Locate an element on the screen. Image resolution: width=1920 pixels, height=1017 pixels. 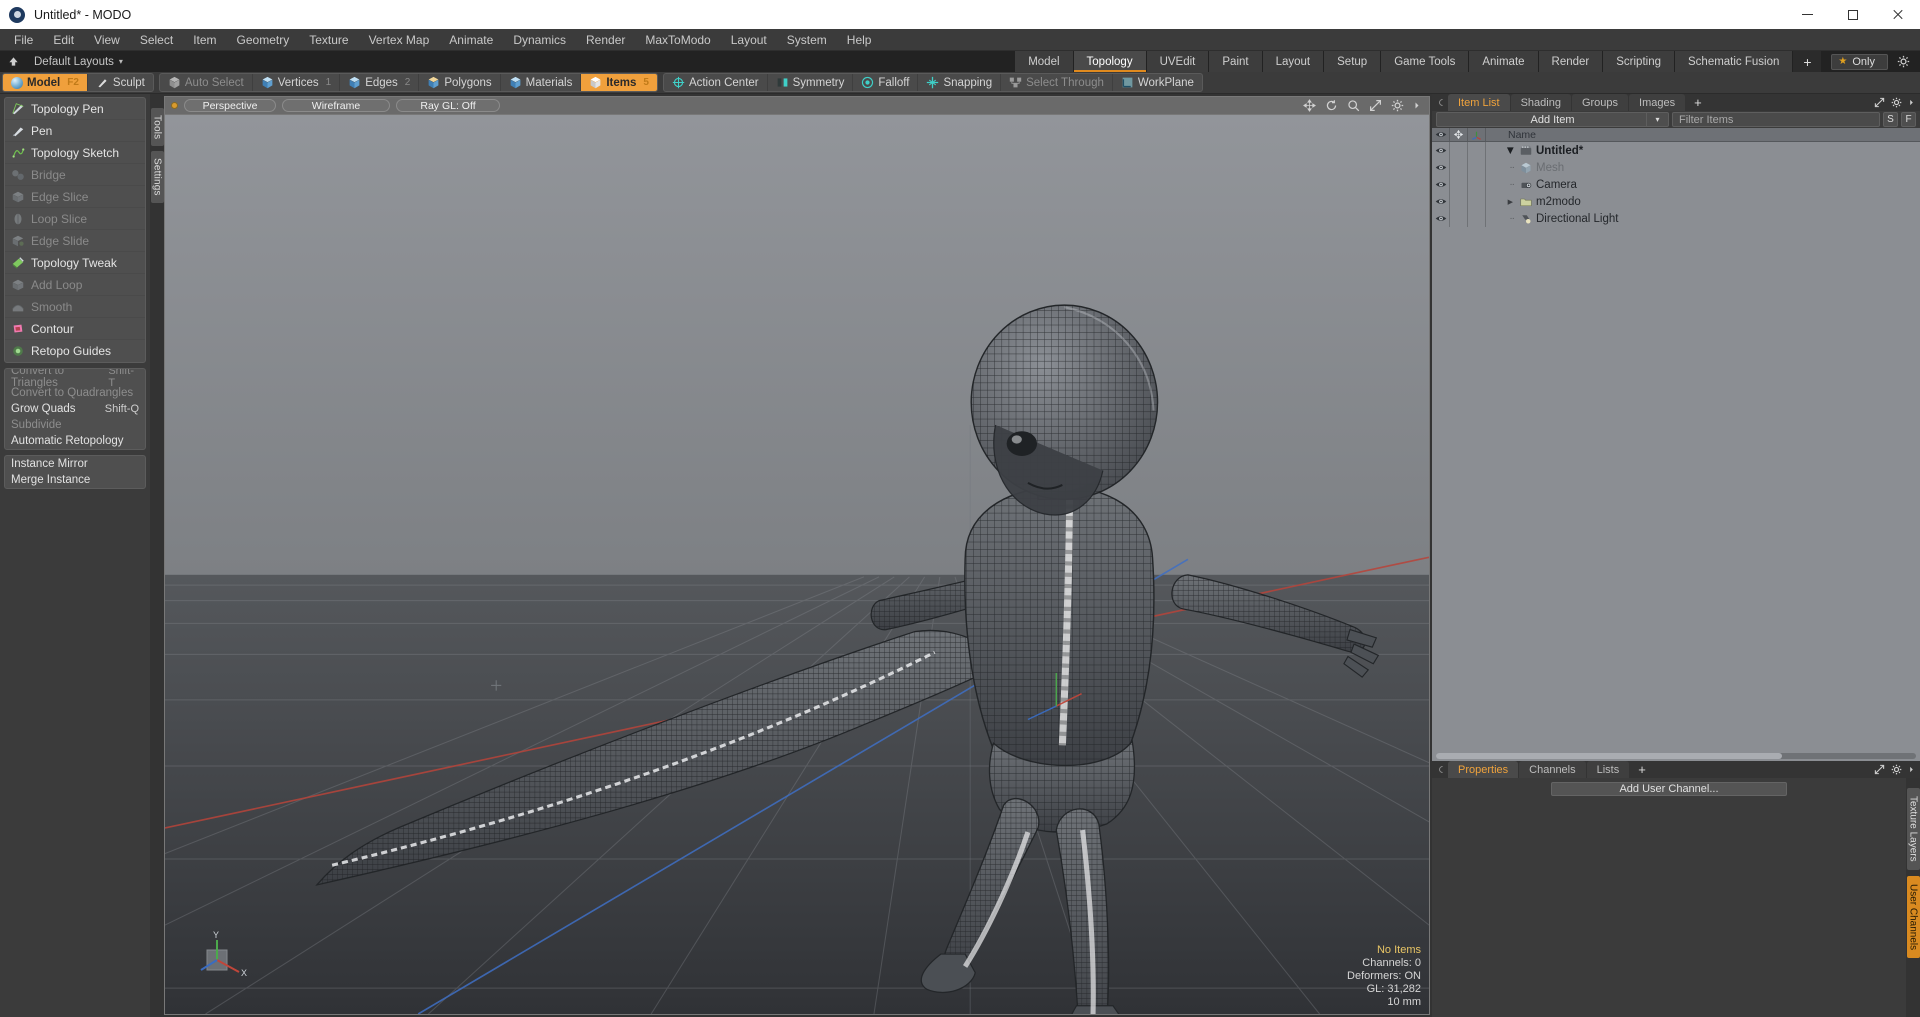
table-row: ·· Camera is located at coordinates (1676, 184).